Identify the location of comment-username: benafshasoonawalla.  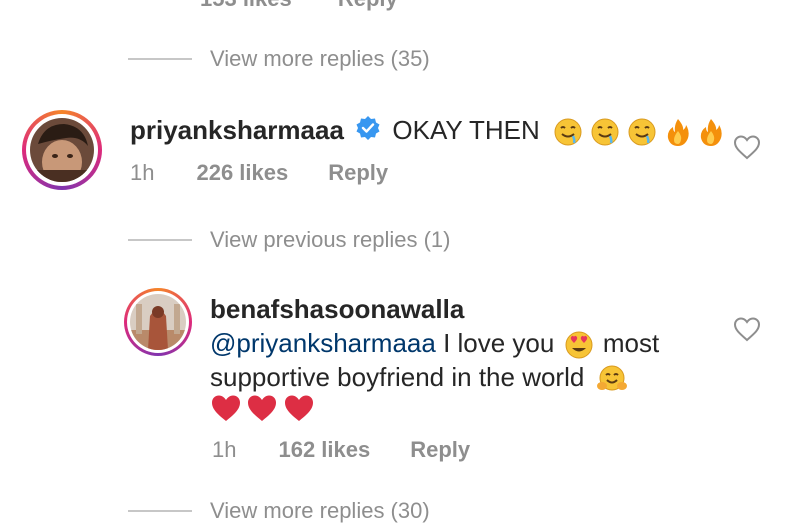
(337, 309).